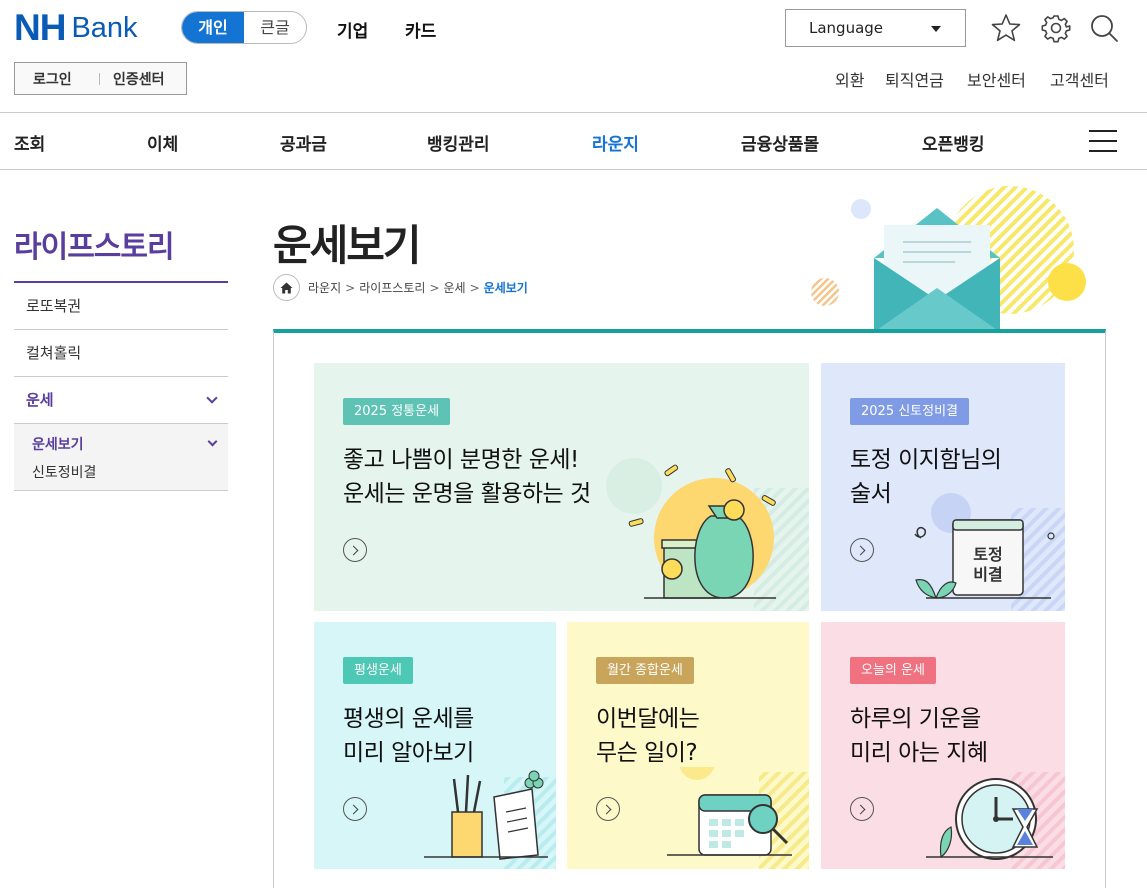  I want to click on card-title-line2: 미리 알아보기, so click(408, 753).